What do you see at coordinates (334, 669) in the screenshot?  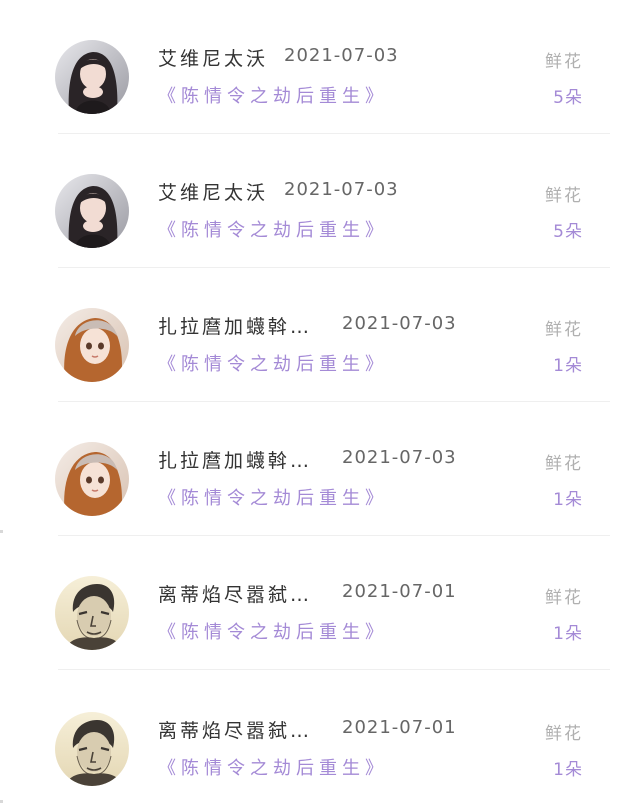 I see `row-divider` at bounding box center [334, 669].